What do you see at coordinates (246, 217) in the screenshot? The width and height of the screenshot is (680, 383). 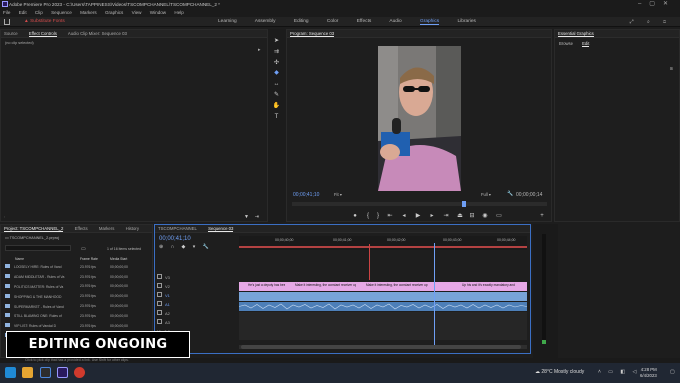 I see `filter-icon: ▼` at bounding box center [246, 217].